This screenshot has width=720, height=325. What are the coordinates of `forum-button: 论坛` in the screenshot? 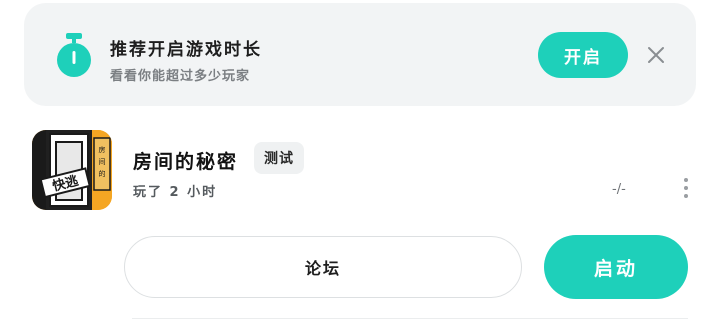 It's located at (323, 267).